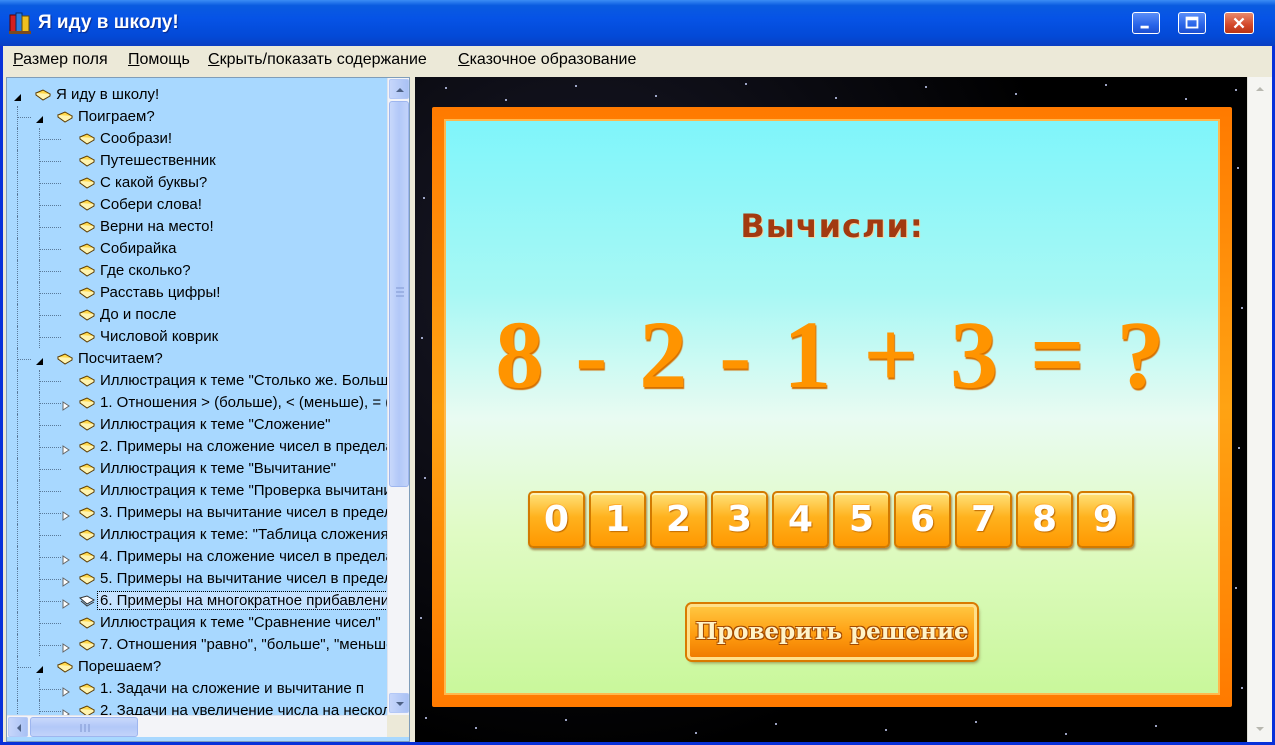 Image resolution: width=1275 pixels, height=745 pixels. What do you see at coordinates (197, 469) in the screenshot?
I see `tree-item: Иллюстрация к теме "Вычитание"` at bounding box center [197, 469].